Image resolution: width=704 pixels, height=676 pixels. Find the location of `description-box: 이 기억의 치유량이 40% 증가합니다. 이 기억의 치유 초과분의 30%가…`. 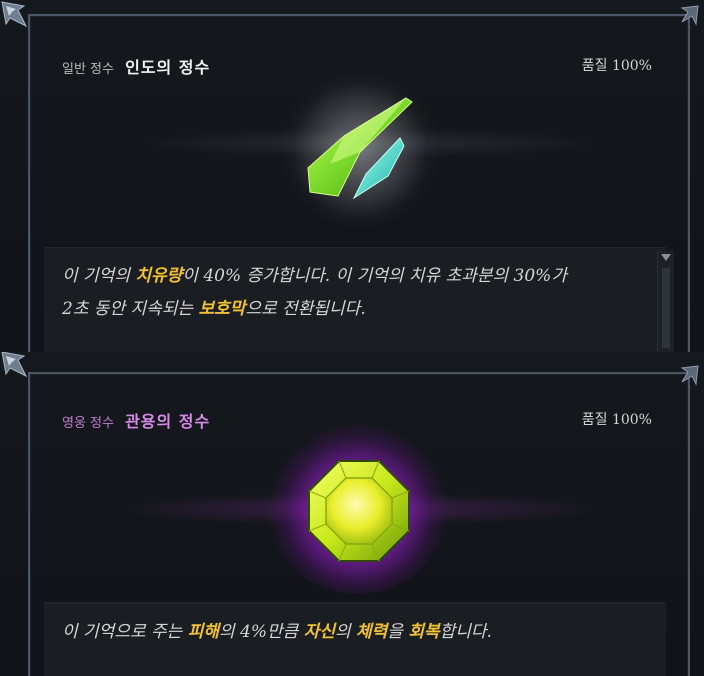

description-box: 이 기억의 치유량이 40% 증가합니다. 이 기억의 치유 초과분의 30%가… is located at coordinates (355, 299).